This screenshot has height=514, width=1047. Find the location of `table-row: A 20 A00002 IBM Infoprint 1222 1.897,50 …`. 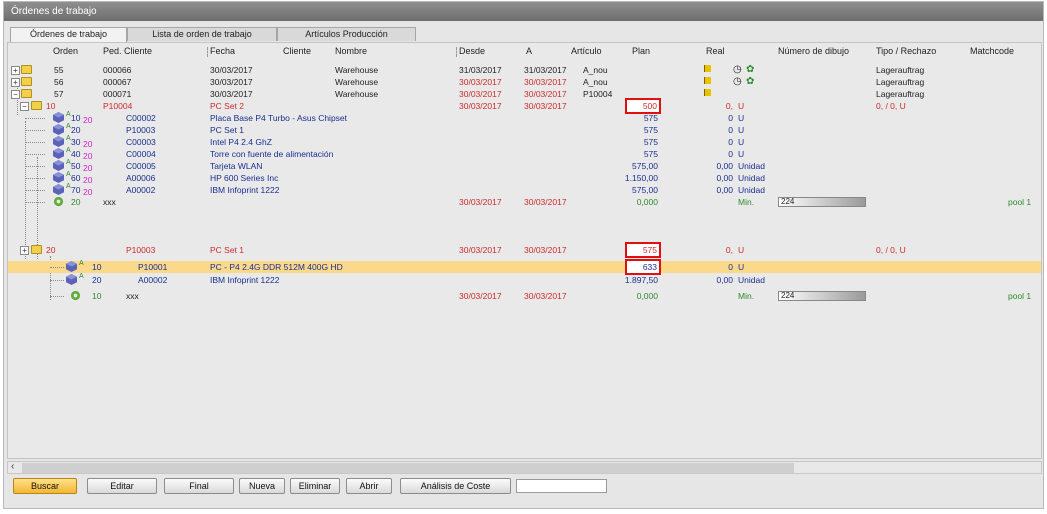

table-row: A 20 A00002 IBM Infoprint 1222 1.897,50 … is located at coordinates (524, 279).